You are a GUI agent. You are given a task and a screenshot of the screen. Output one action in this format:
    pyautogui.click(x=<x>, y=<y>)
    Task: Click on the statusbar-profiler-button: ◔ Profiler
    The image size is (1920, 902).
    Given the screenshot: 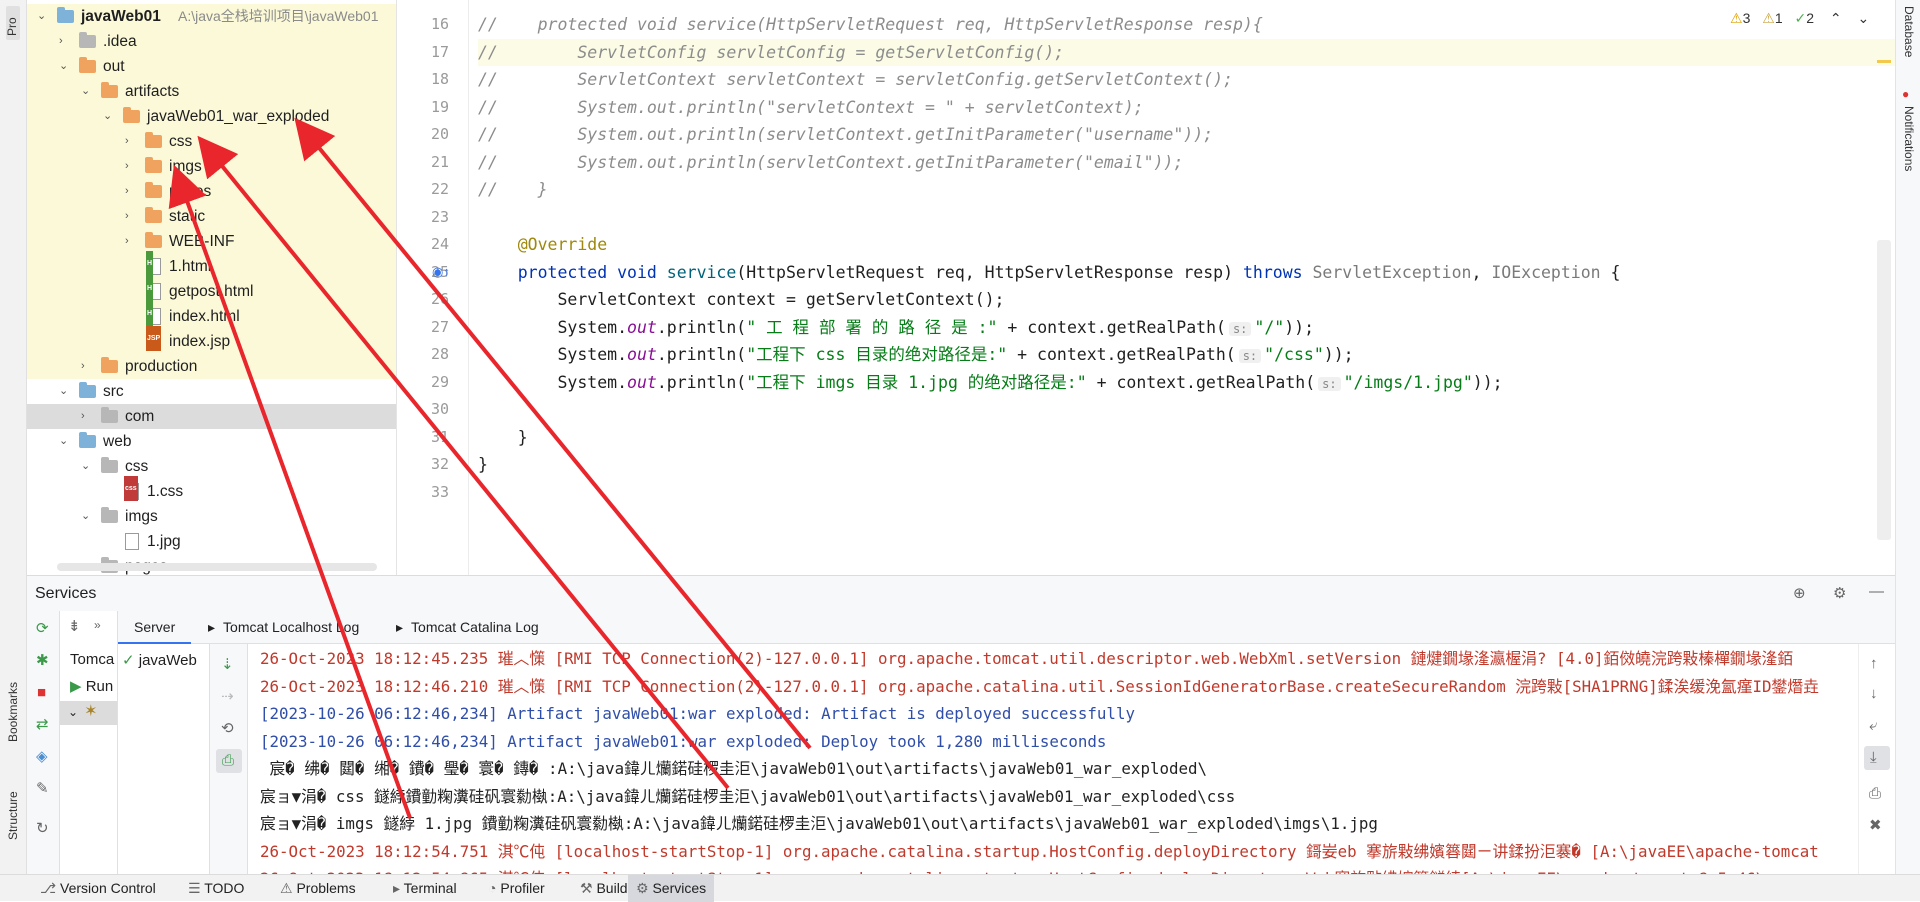 What is the action you would take?
    pyautogui.click(x=516, y=888)
    